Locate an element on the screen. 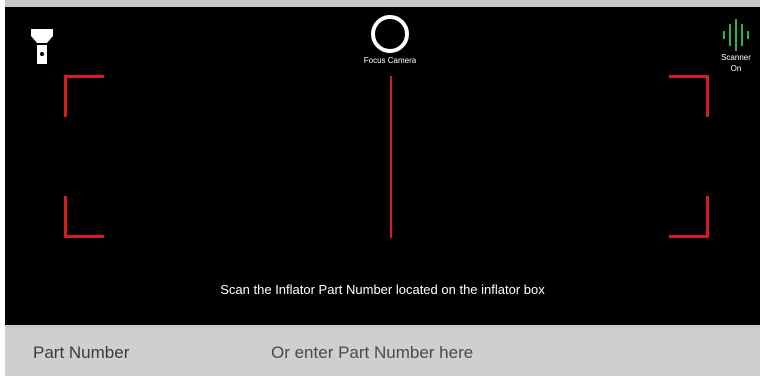 The image size is (765, 376). scanner-signal-icon is located at coordinates (736, 35).